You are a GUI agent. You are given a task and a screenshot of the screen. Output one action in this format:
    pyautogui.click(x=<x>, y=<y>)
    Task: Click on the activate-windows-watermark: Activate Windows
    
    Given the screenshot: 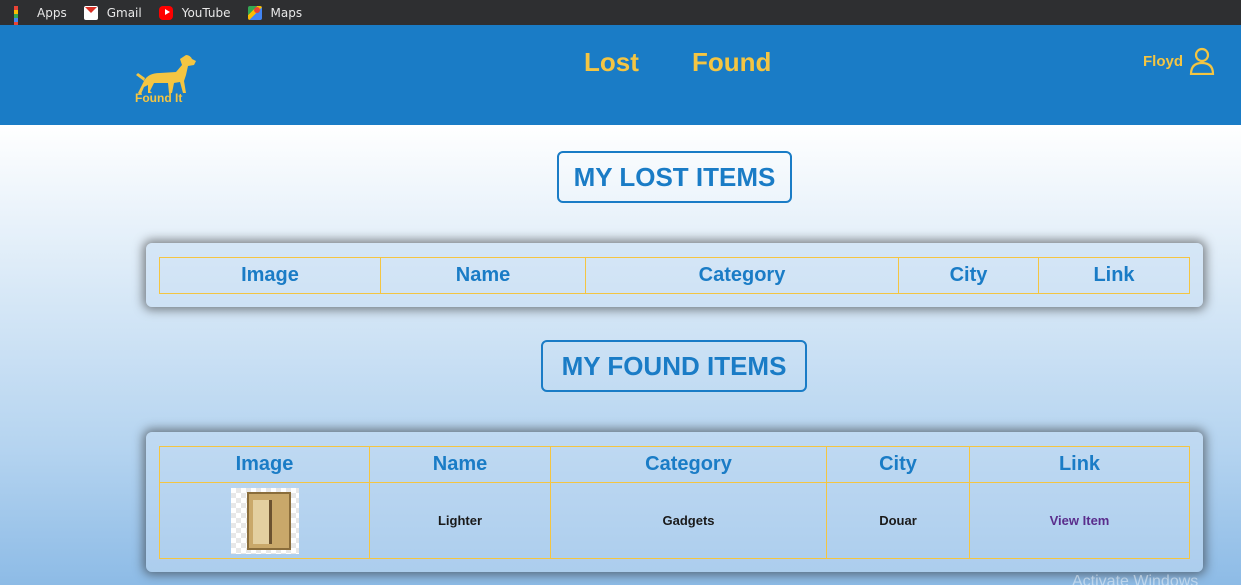 What is the action you would take?
    pyautogui.click(x=1135, y=579)
    